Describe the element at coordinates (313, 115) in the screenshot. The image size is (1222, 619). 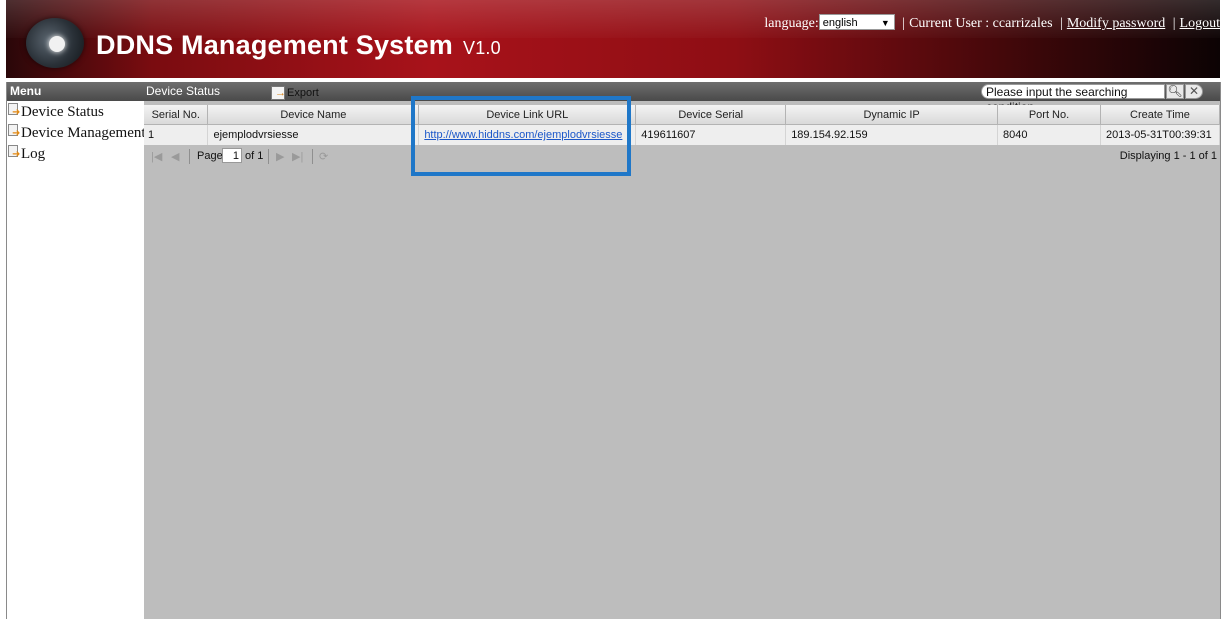
I see `column-header-device-name: Device Name` at that location.